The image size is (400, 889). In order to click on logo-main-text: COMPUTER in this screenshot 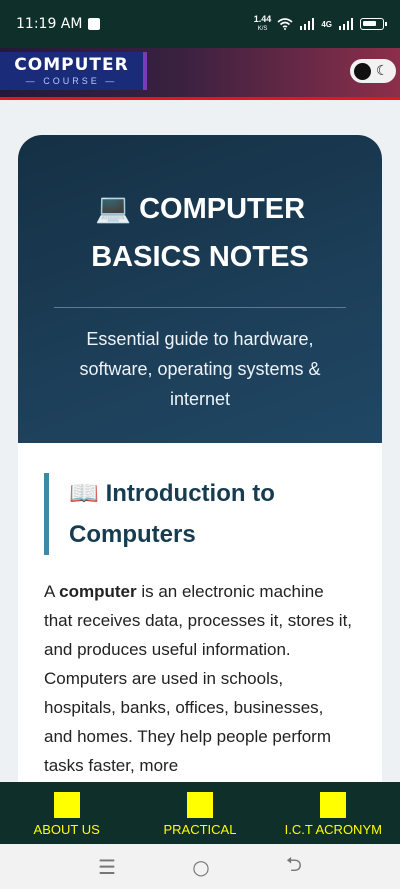, I will do `click(71, 65)`.